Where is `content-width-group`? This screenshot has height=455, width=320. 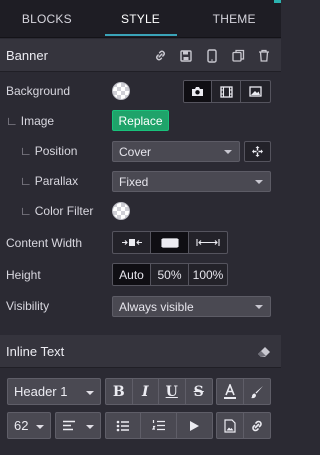 content-width-group is located at coordinates (170, 242).